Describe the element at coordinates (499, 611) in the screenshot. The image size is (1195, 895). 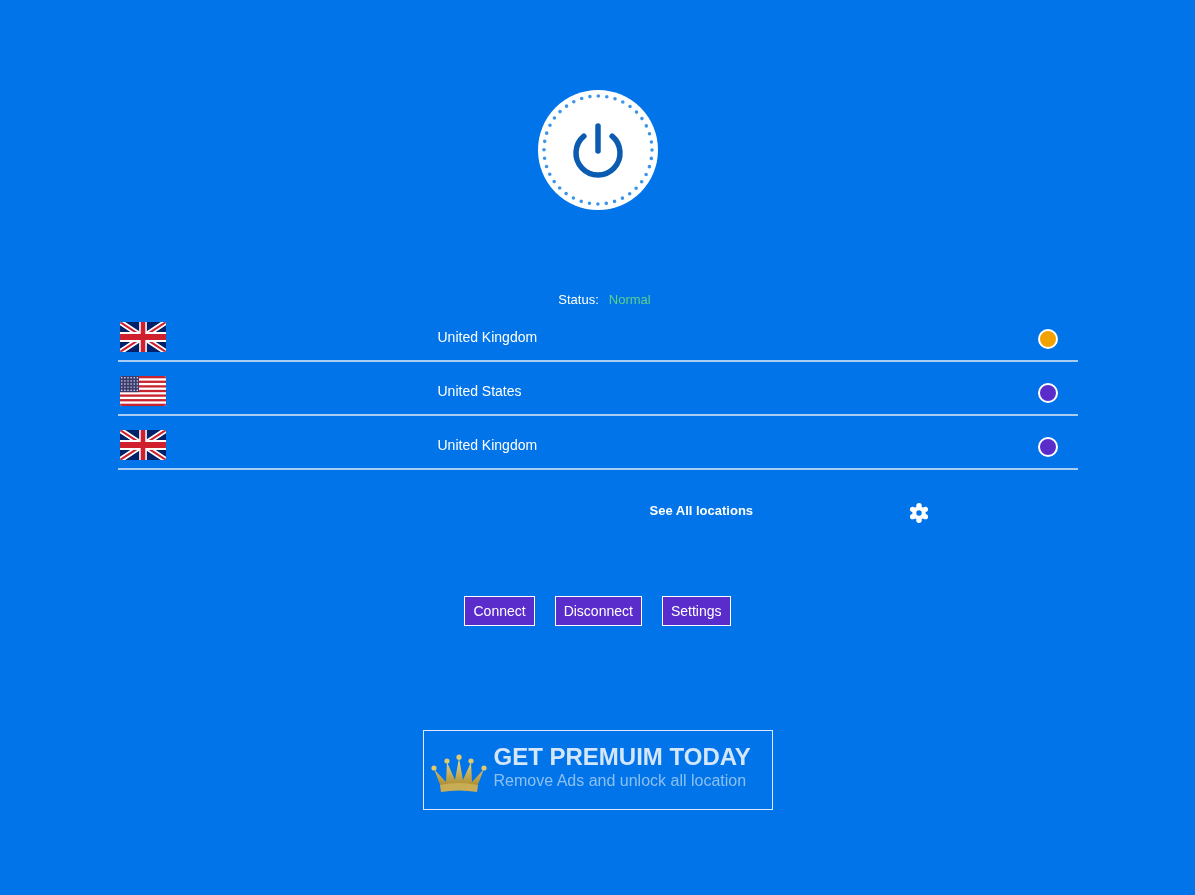
I see `connect-button: Connect` at that location.